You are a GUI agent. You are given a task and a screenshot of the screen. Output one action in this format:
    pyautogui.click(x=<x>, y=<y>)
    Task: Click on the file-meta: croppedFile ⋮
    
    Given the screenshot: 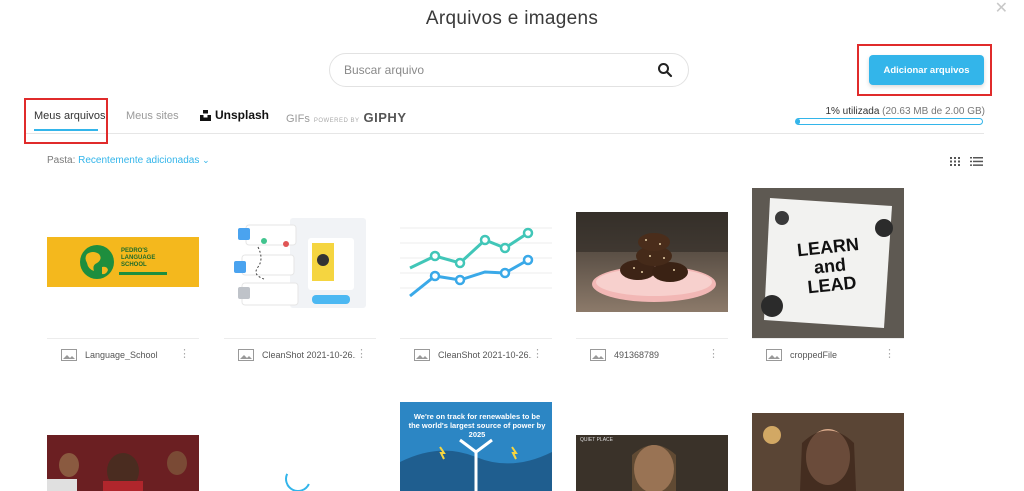 What is the action you would take?
    pyautogui.click(x=828, y=354)
    